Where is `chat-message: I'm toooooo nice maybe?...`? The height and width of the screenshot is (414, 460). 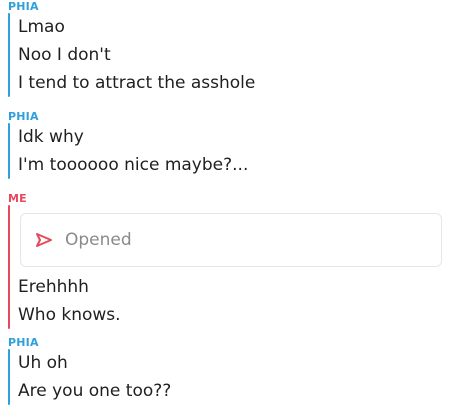 chat-message: I'm toooooo nice maybe?... is located at coordinates (231, 165).